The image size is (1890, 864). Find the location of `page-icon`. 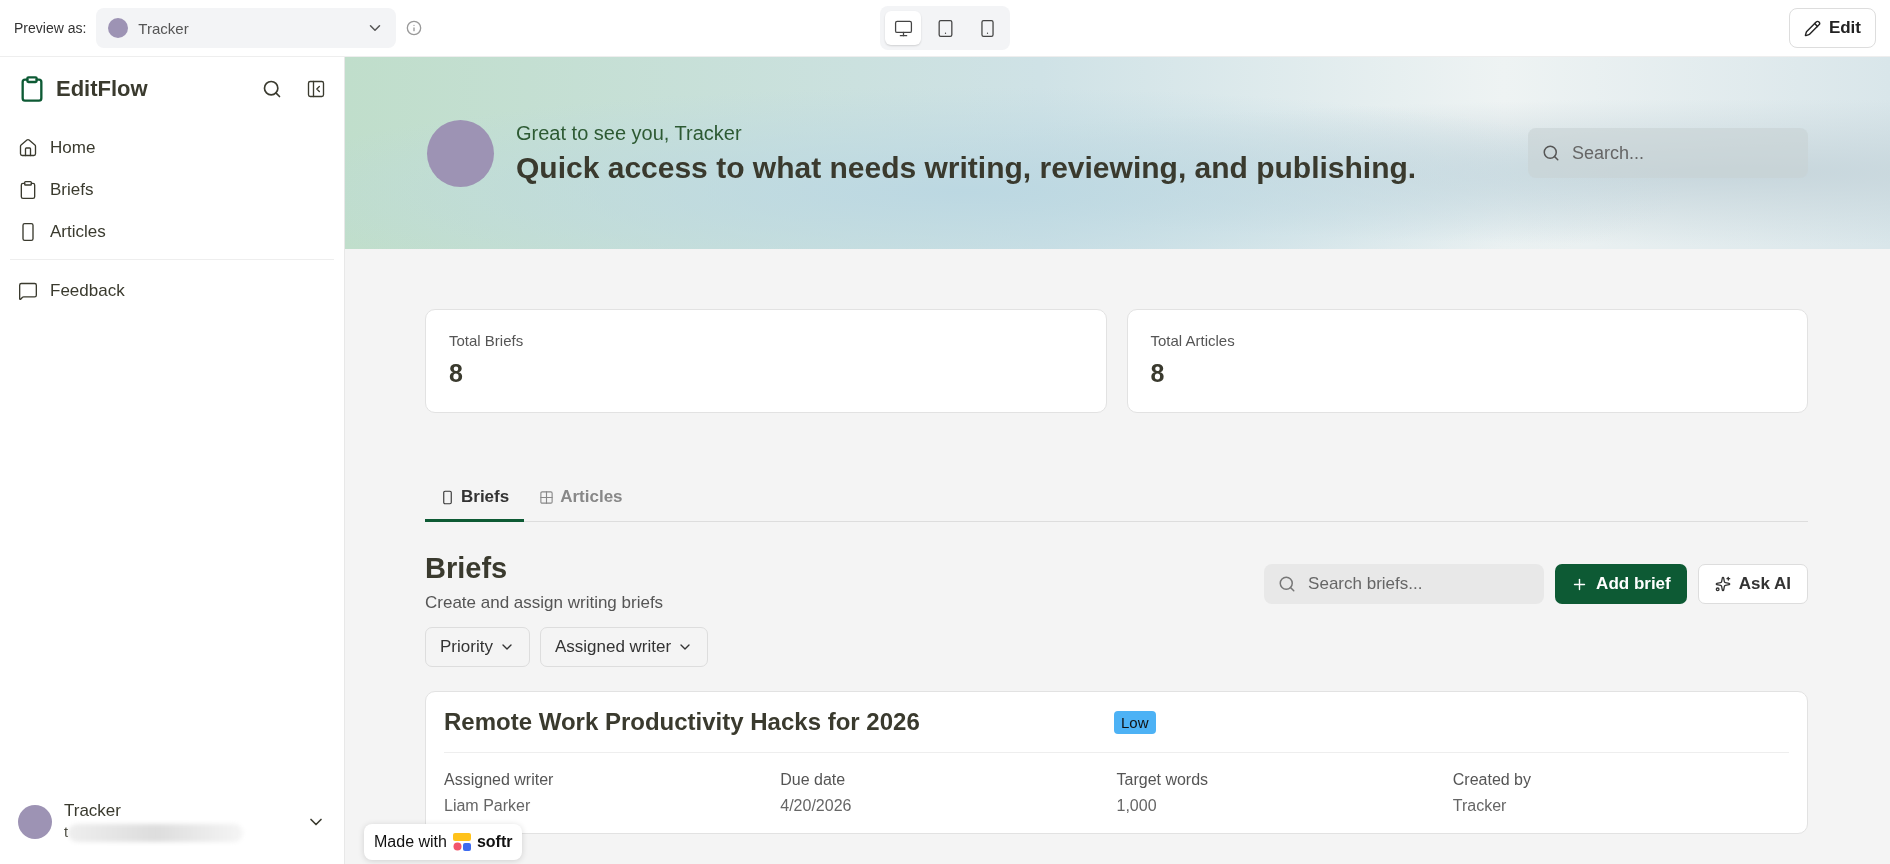

page-icon is located at coordinates (447, 497).